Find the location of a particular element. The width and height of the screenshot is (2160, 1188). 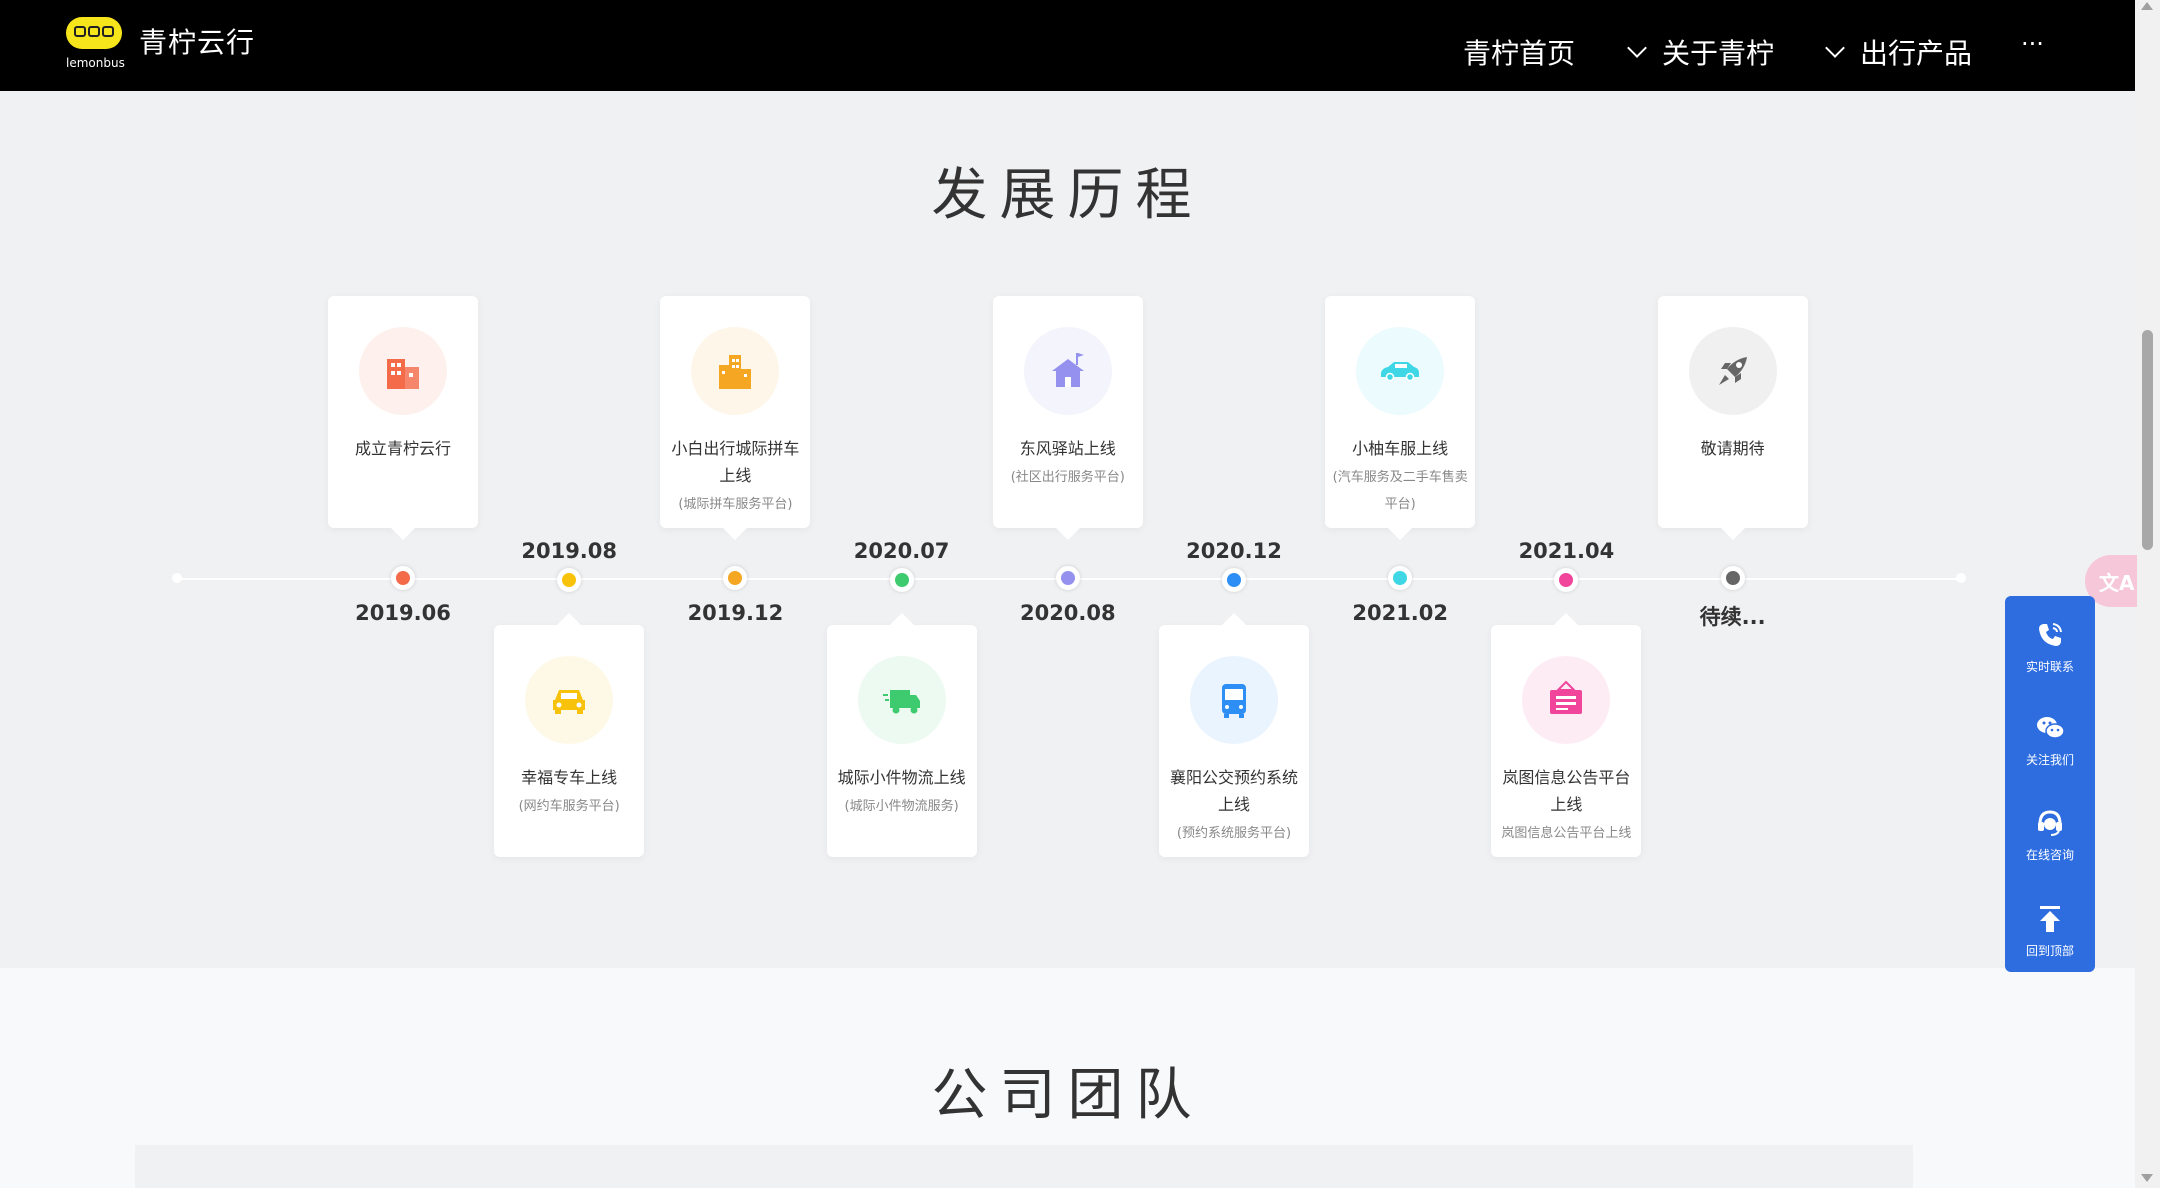

car-icon is located at coordinates (569, 700).